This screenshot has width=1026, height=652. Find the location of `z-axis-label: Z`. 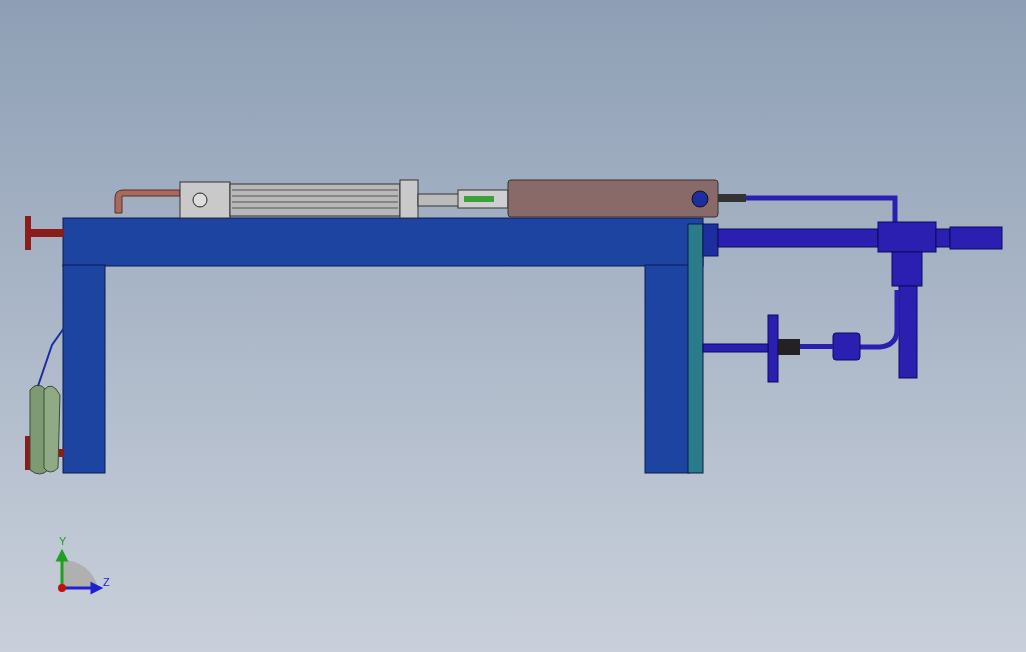

z-axis-label: Z is located at coordinates (106, 582).